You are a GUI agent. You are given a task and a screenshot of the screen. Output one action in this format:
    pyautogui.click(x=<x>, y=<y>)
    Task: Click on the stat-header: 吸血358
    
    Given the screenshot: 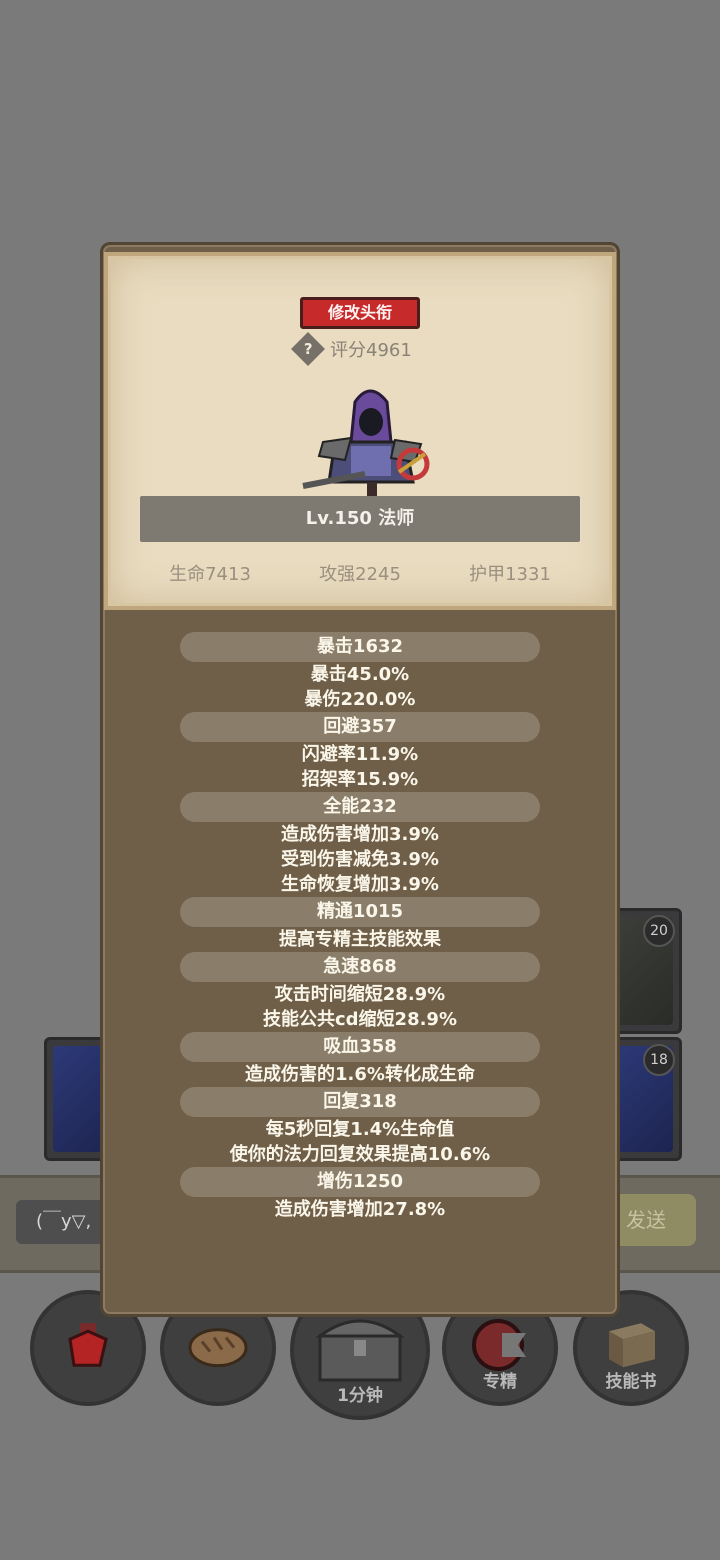 What is the action you would take?
    pyautogui.click(x=360, y=1047)
    